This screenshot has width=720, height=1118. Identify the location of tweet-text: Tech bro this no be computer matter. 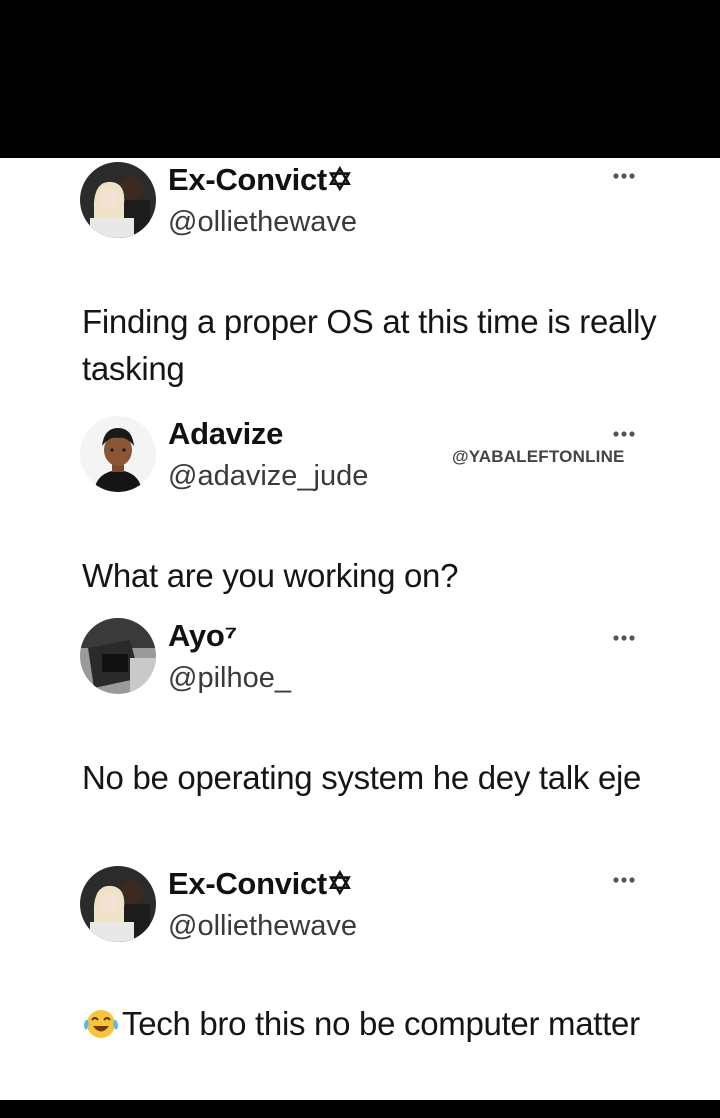
(381, 1023).